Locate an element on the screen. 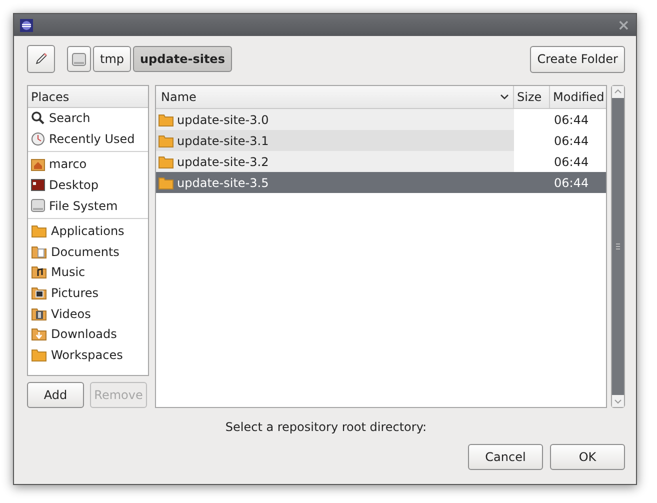  edit-location-button is located at coordinates (41, 59).